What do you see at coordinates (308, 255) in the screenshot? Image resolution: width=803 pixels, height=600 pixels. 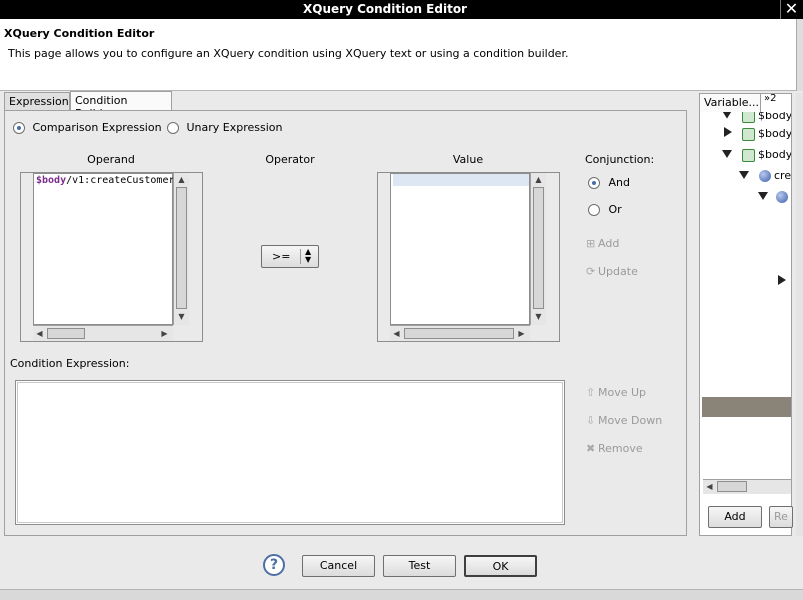 I see `chevron-updown-icon: ▲ ▼` at bounding box center [308, 255].